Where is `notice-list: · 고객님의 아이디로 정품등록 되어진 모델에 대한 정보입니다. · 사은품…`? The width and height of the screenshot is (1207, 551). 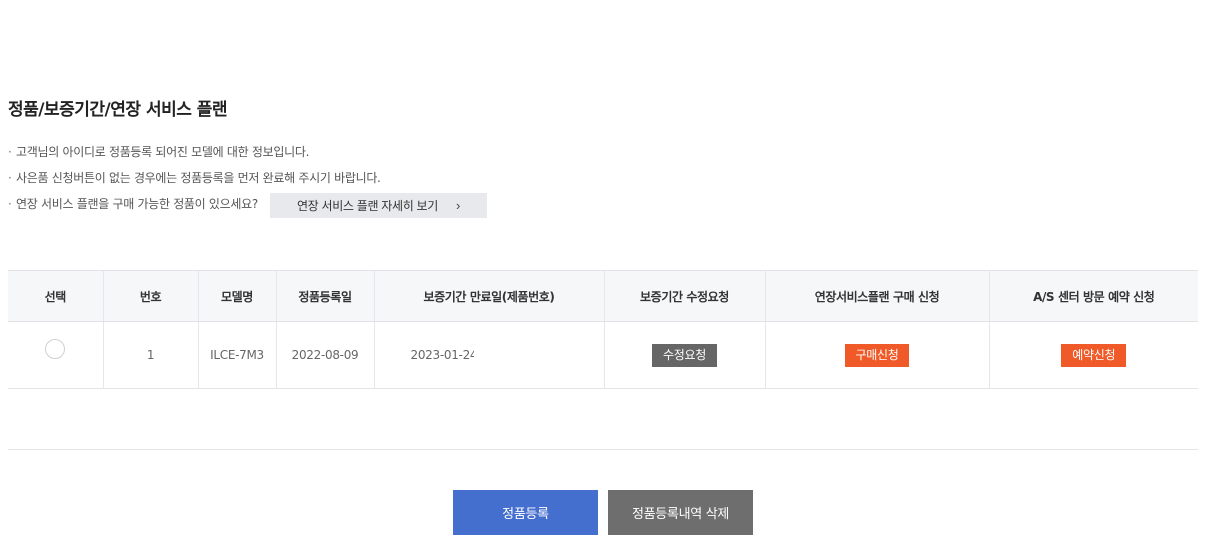 notice-list: · 고객님의 아이디로 정품등록 되어진 모델에 대한 정보입니다. · 사은품… is located at coordinates (247, 178).